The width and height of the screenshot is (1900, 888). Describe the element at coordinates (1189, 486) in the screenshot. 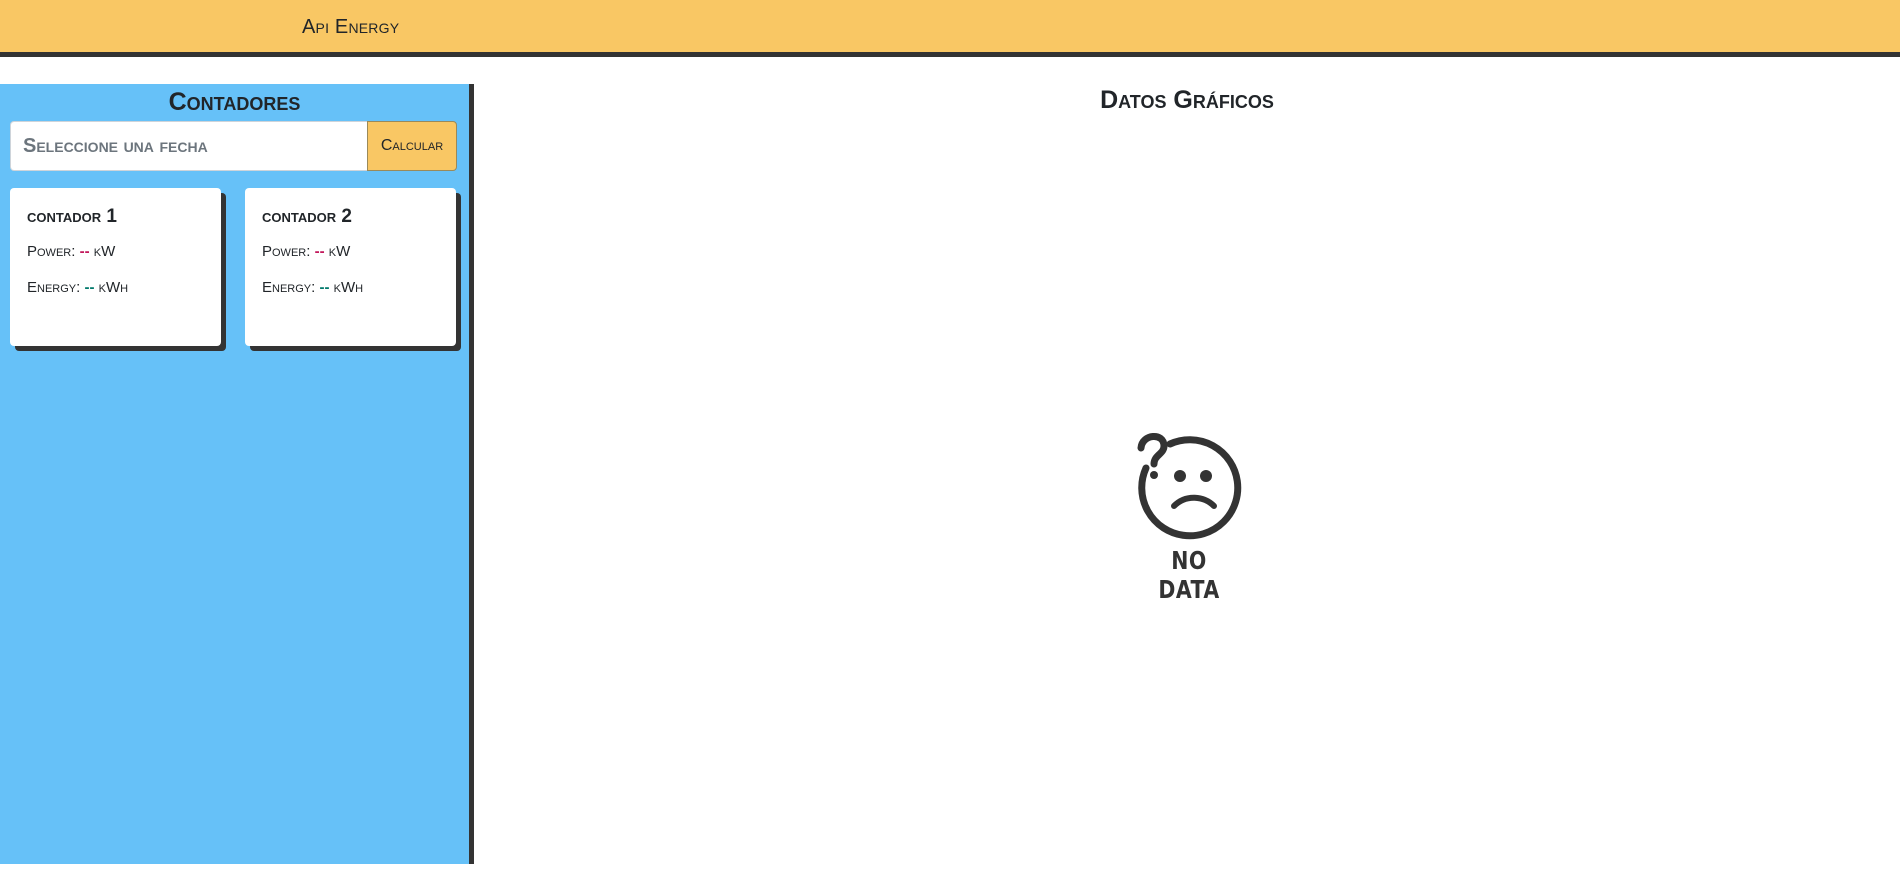

I see `confused-face-icon` at that location.